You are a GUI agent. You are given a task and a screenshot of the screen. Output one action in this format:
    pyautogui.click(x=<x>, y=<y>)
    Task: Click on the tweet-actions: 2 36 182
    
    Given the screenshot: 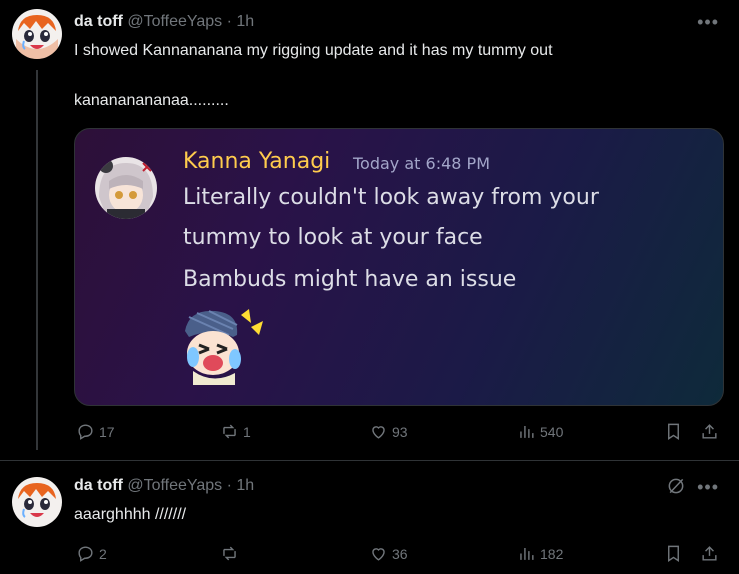 What is the action you would take?
    pyautogui.click(x=399, y=556)
    